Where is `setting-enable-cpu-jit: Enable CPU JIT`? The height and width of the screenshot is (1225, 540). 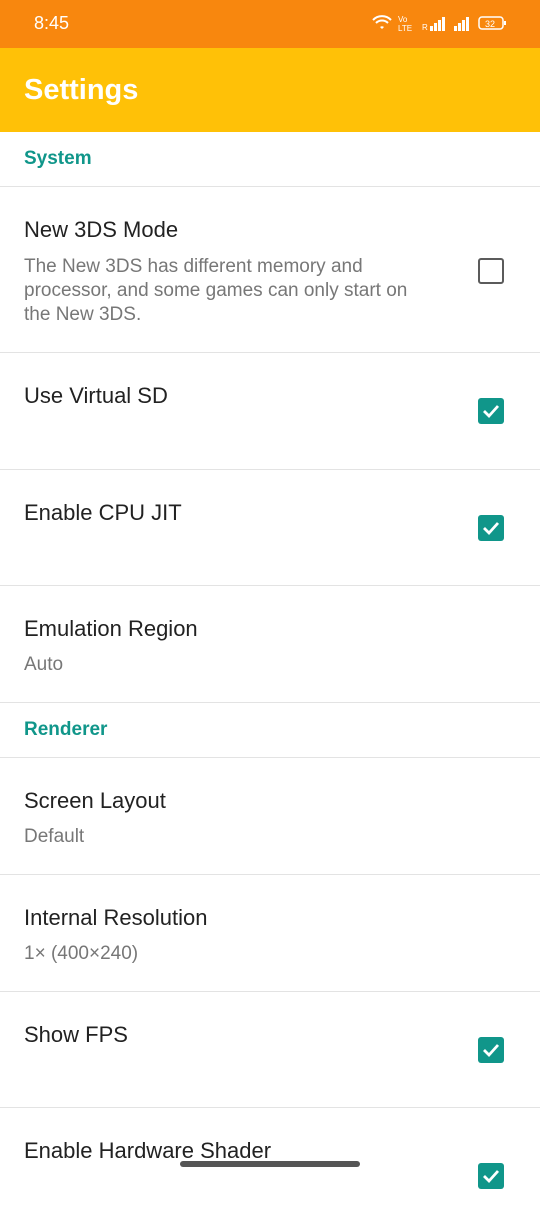
setting-enable-cpu-jit: Enable CPU JIT is located at coordinates (270, 528).